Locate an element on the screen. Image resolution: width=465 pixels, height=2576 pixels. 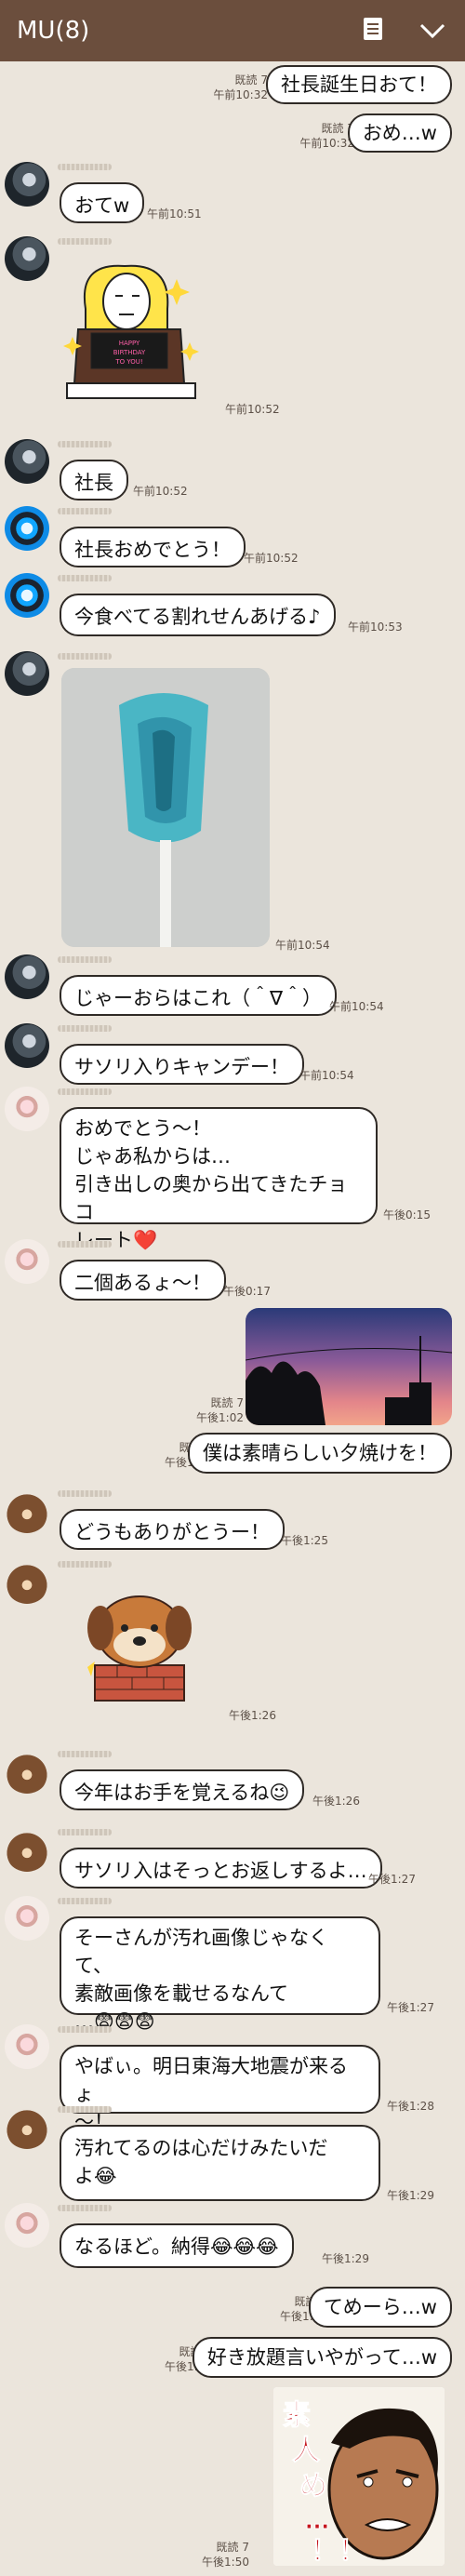
birthday-cake-sticker-graphic: HAPPY BIRTHDAY TO YOU! is located at coordinates (131, 331).